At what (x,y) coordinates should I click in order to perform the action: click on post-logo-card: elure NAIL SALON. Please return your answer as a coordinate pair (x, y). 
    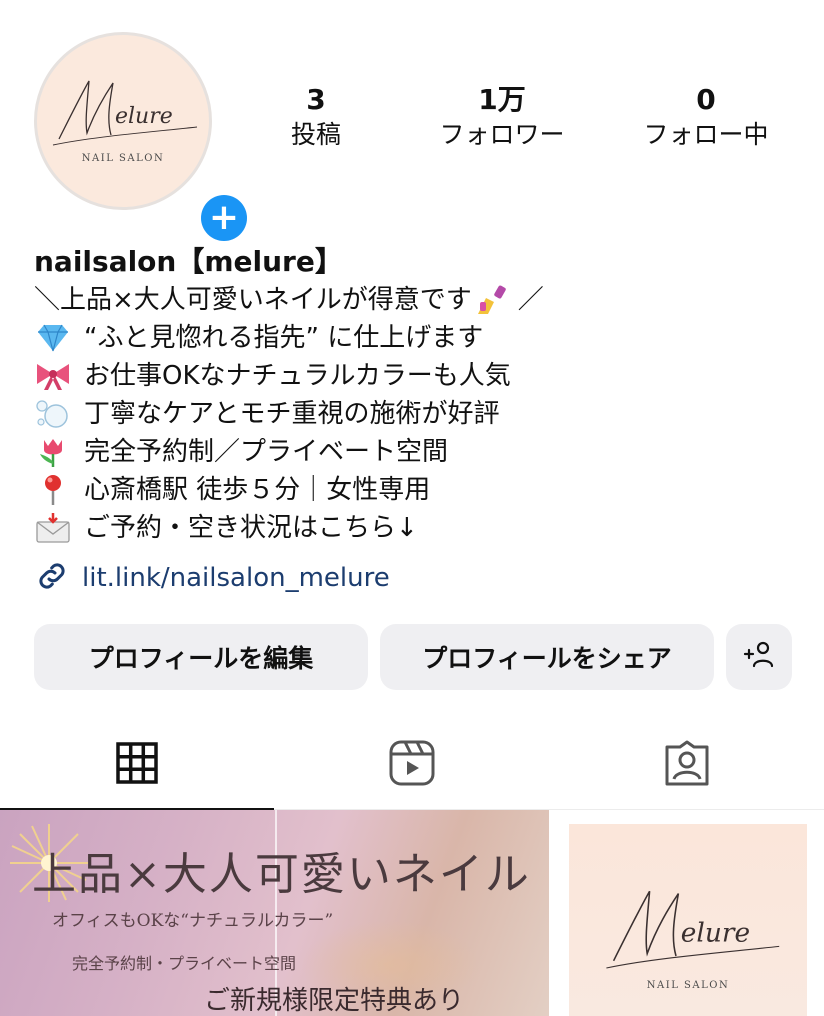
    Looking at the image, I should click on (688, 920).